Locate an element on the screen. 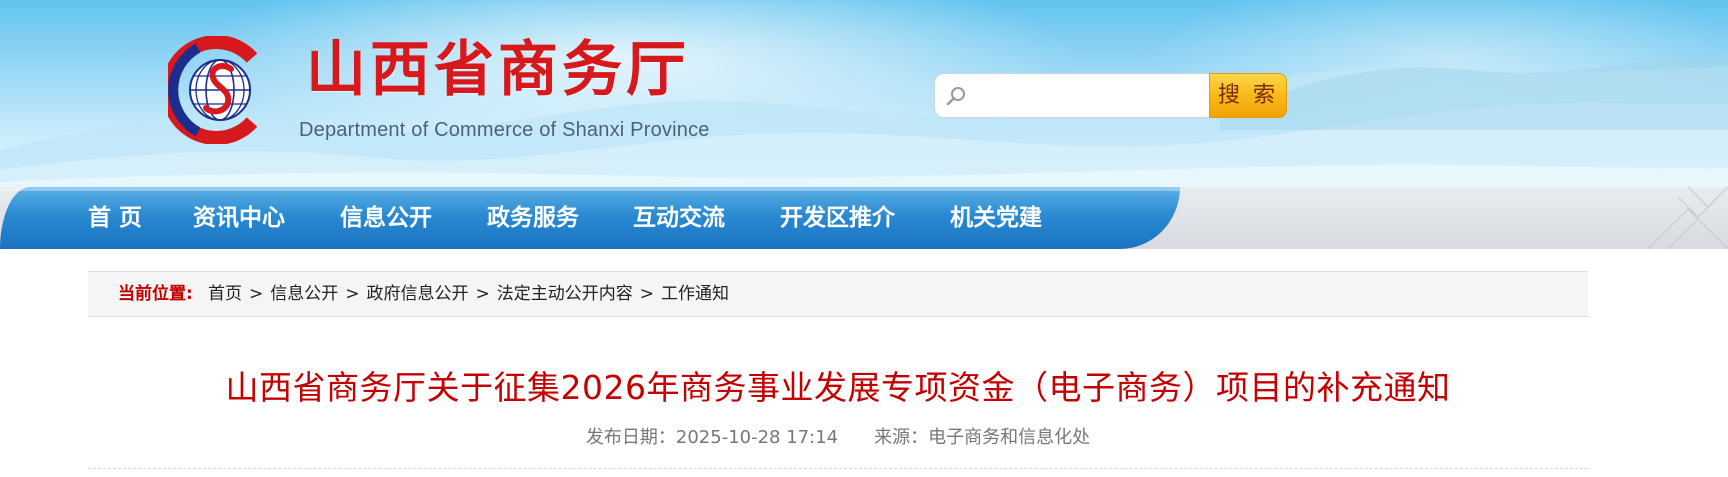 This screenshot has width=1728, height=477. article-meta: 发布日期：2025-10-28 17:14 来源：电子商务和信息化处 is located at coordinates (838, 438).